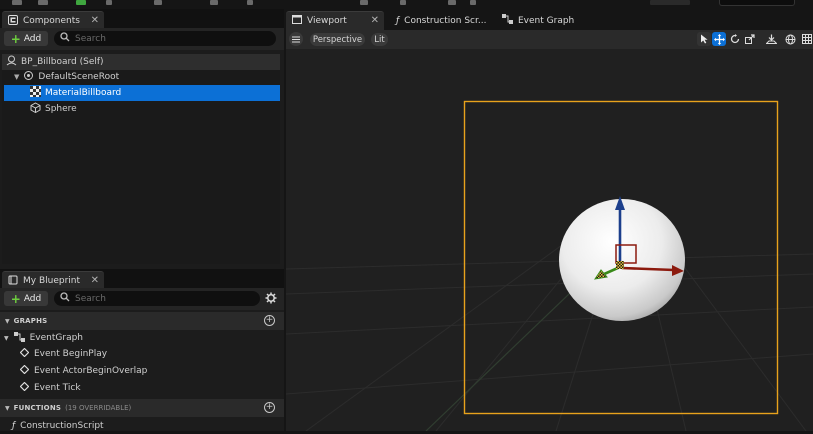  I want to click on tab-event-graph: Event Graph, so click(544, 20).